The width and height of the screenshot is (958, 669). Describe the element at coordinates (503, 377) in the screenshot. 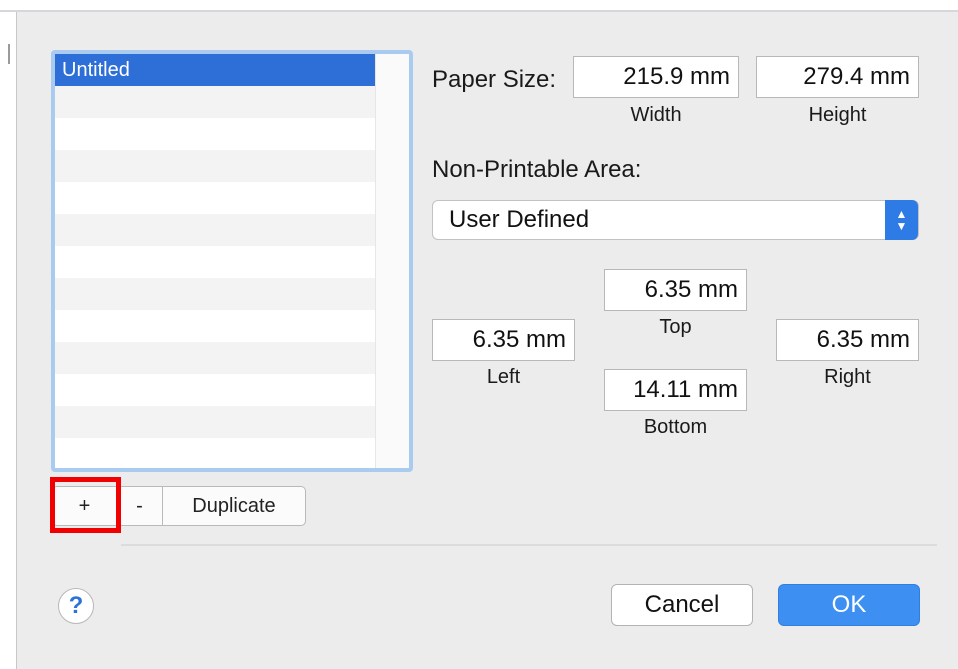

I see `left-caption: Left` at that location.